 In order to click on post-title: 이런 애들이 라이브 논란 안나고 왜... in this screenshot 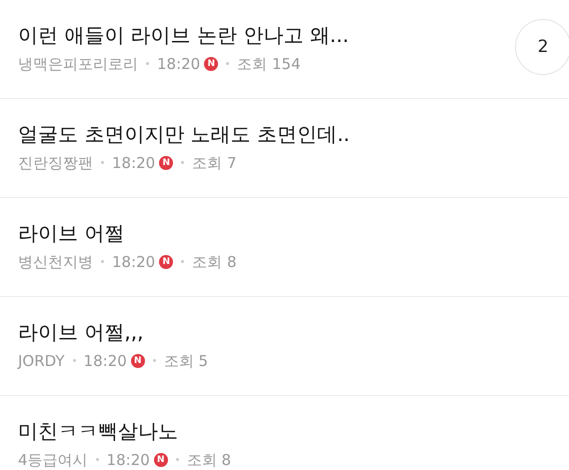, I will do `click(183, 35)`.